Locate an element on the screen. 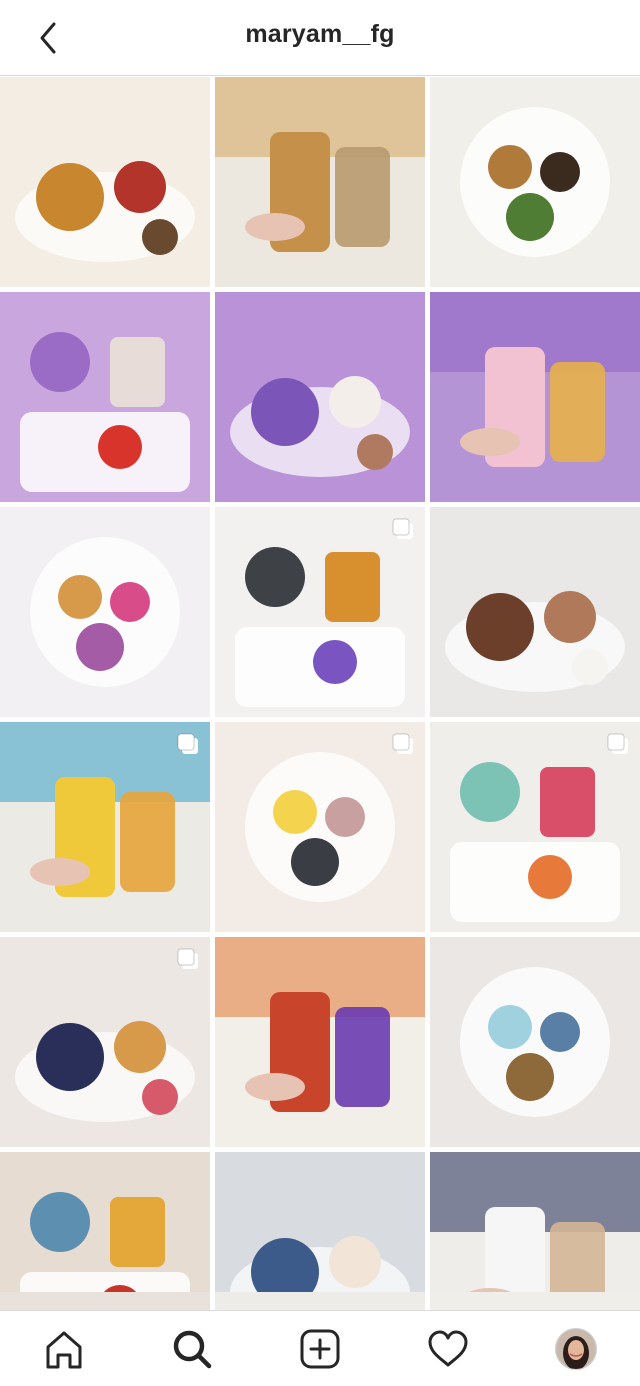 This screenshot has width=640, height=1386. profile-avatar is located at coordinates (576, 1348).